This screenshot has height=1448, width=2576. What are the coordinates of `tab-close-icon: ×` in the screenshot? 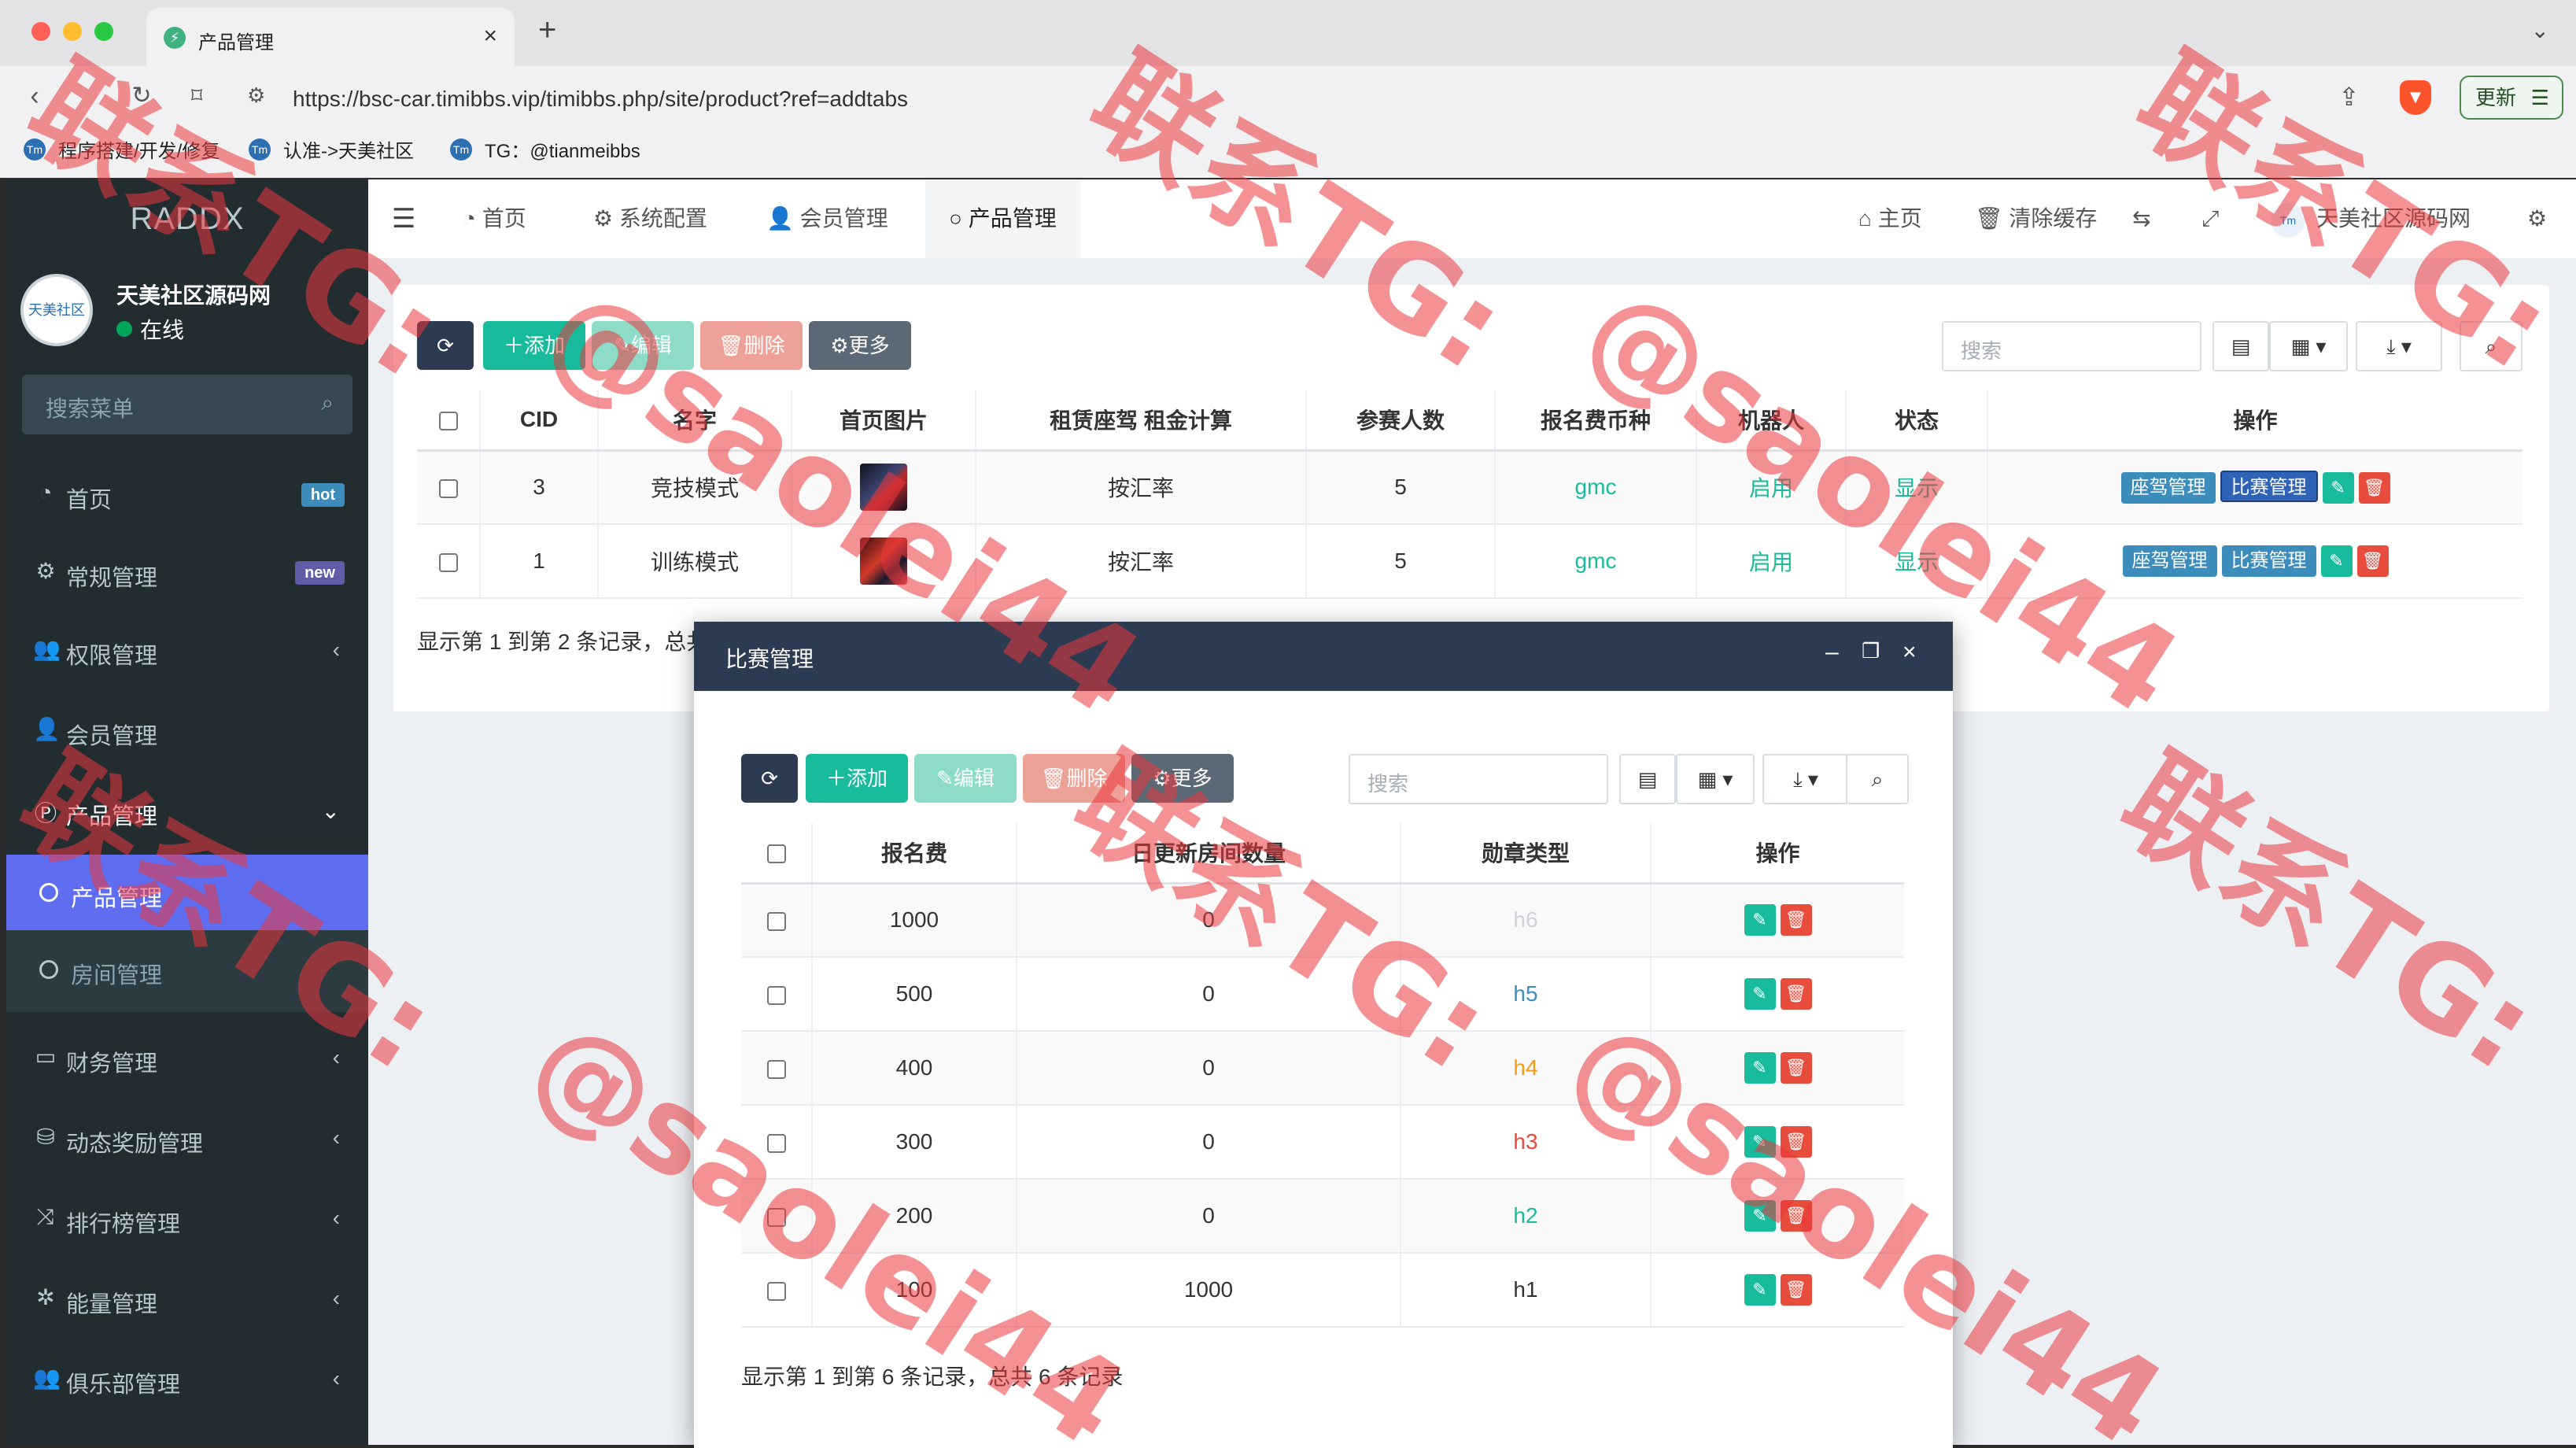 It's located at (490, 36).